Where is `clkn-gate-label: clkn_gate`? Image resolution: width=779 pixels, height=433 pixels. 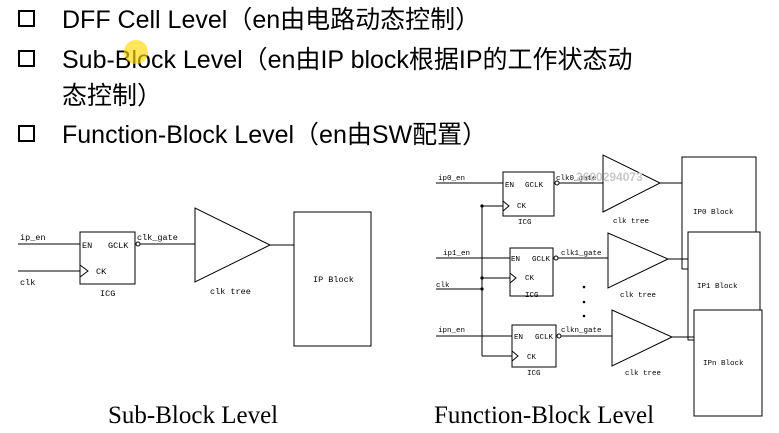 clkn-gate-label: clkn_gate is located at coordinates (581, 331).